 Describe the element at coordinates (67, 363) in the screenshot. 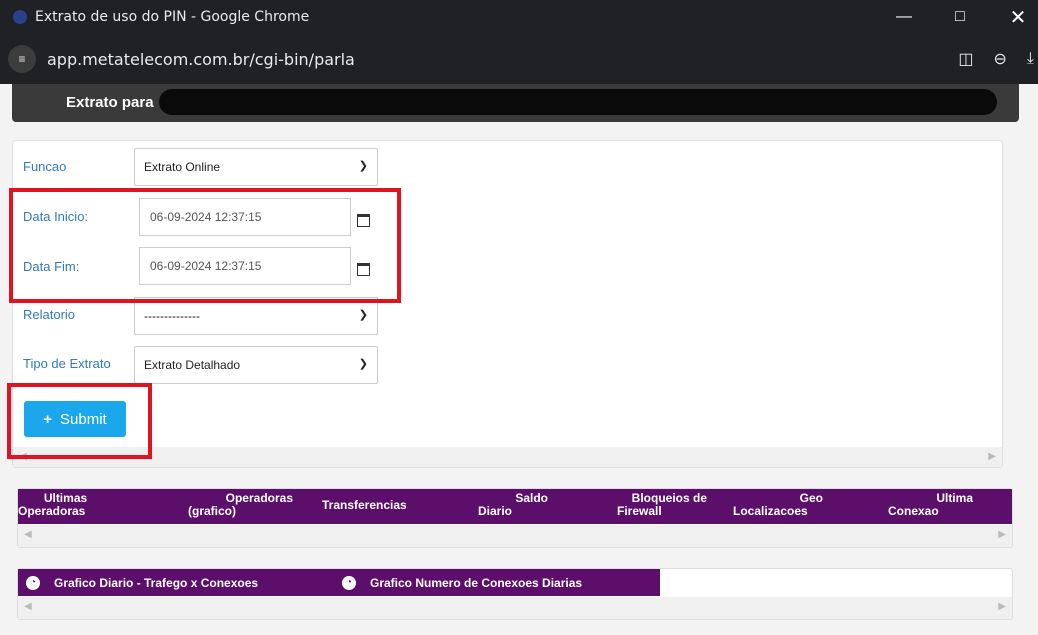

I see `tipo-extrato-label: Tipo de Extrato` at that location.